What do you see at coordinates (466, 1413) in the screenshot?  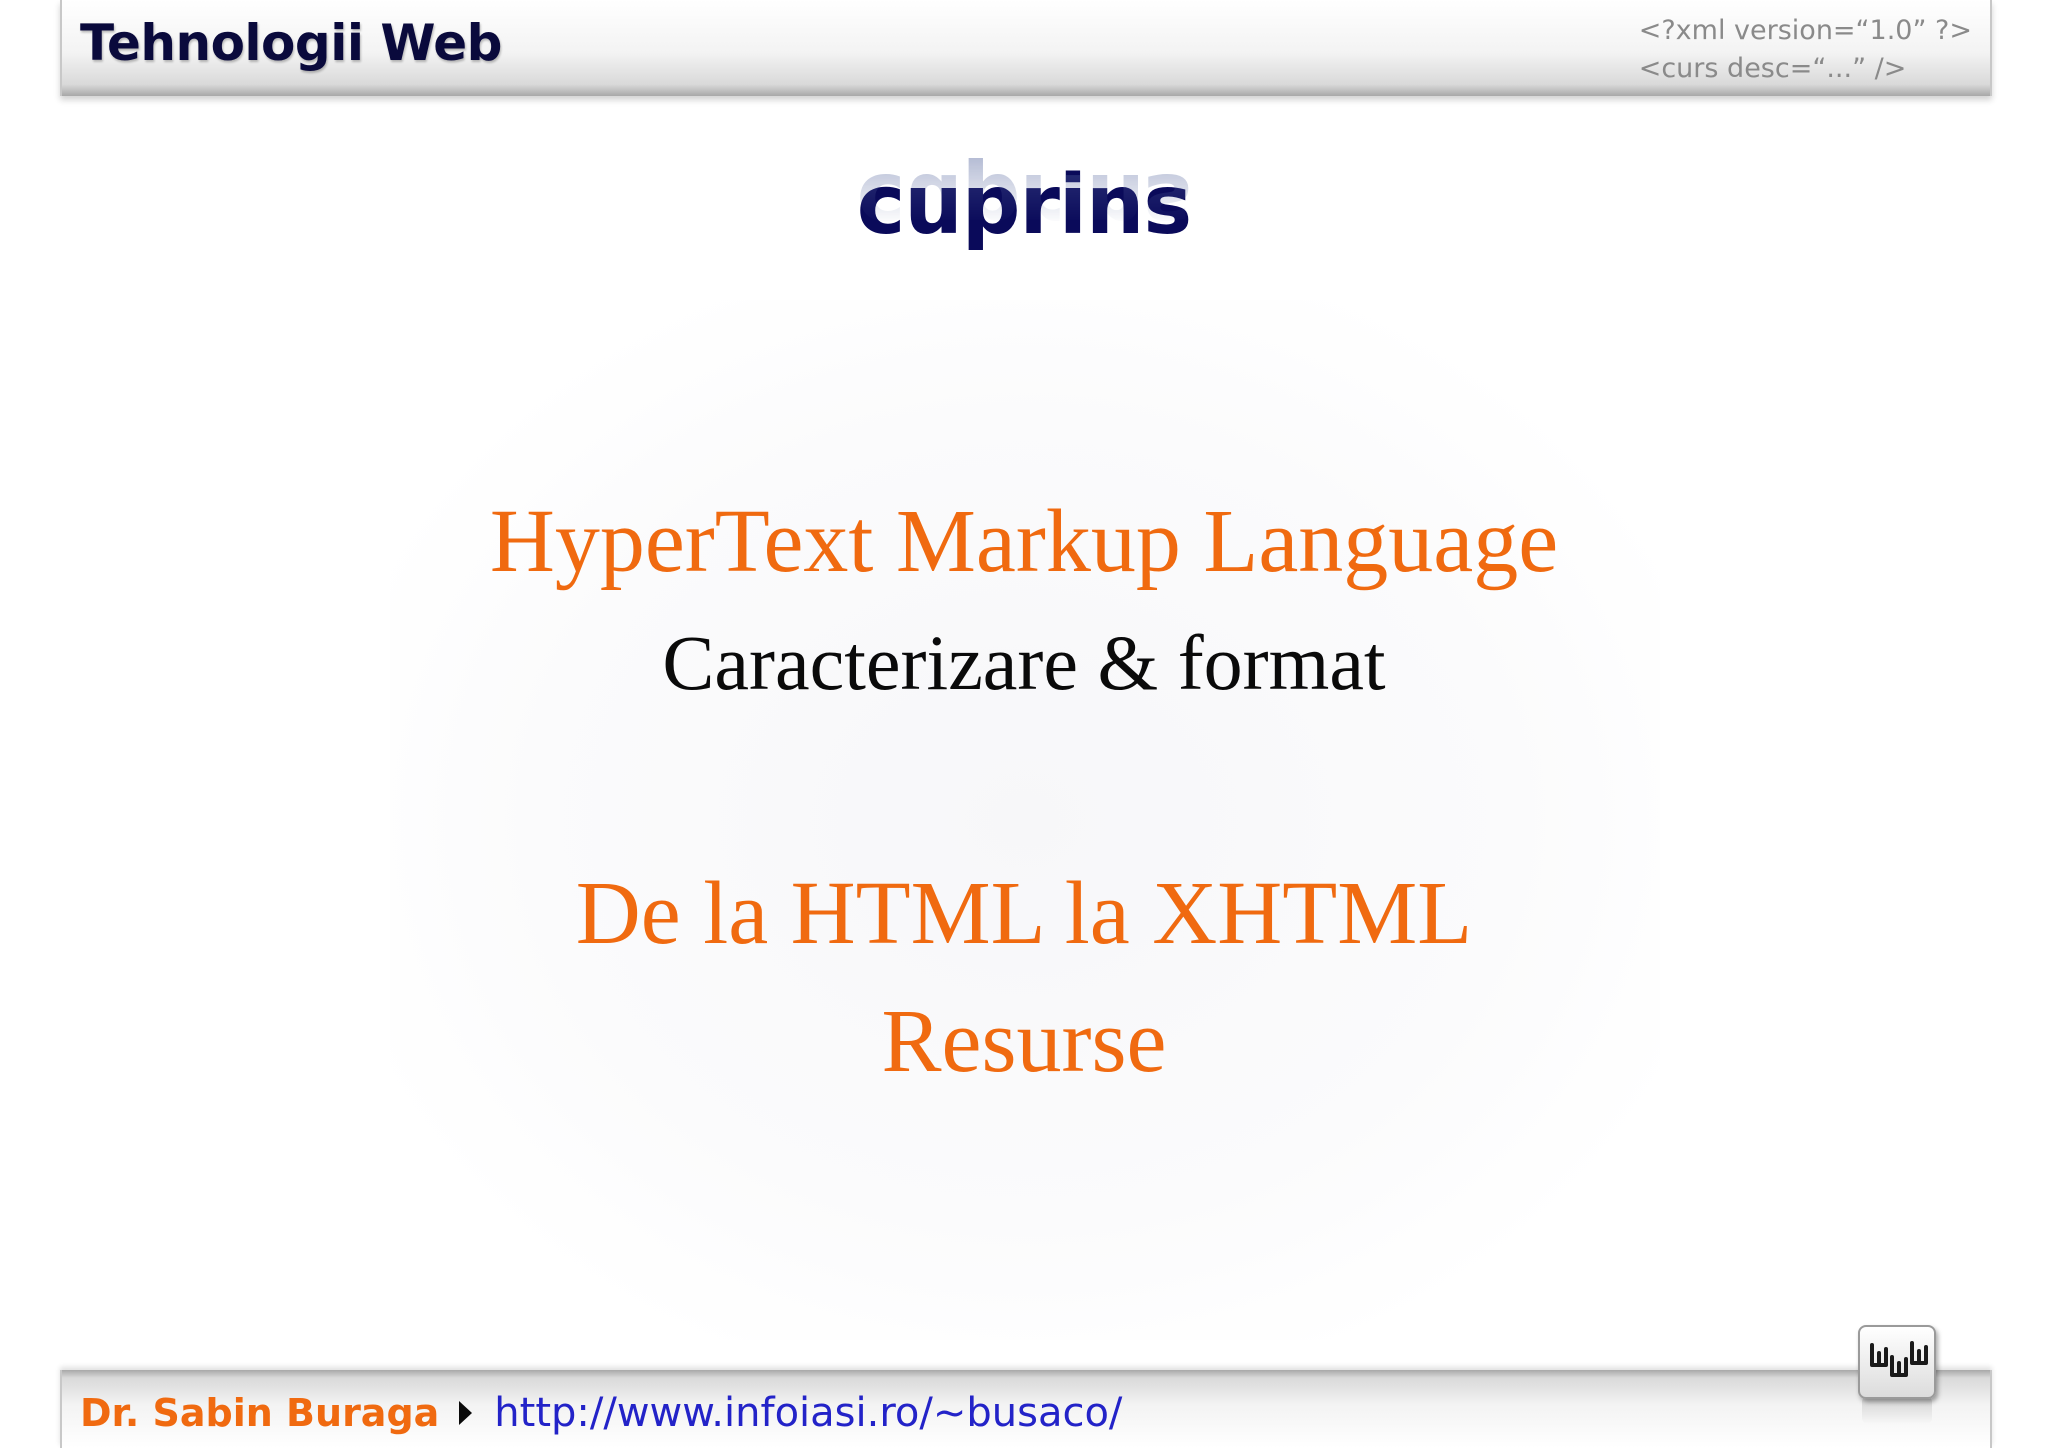 I see `arrow-right-icon` at bounding box center [466, 1413].